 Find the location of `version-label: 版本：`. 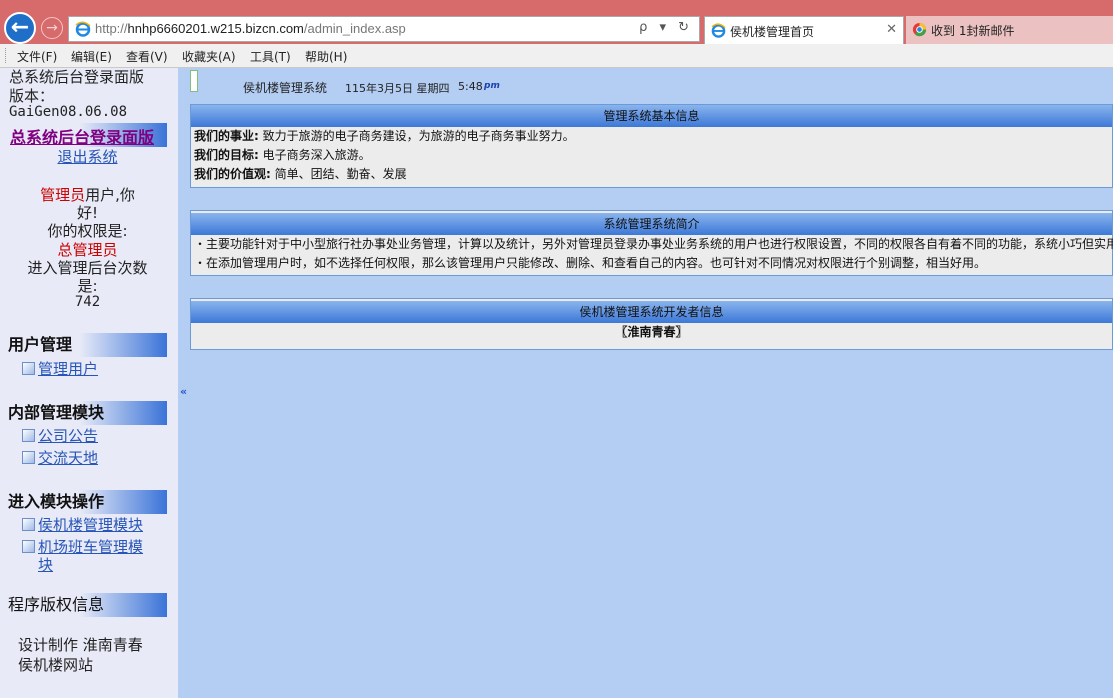

version-label: 版本： is located at coordinates (32, 96).